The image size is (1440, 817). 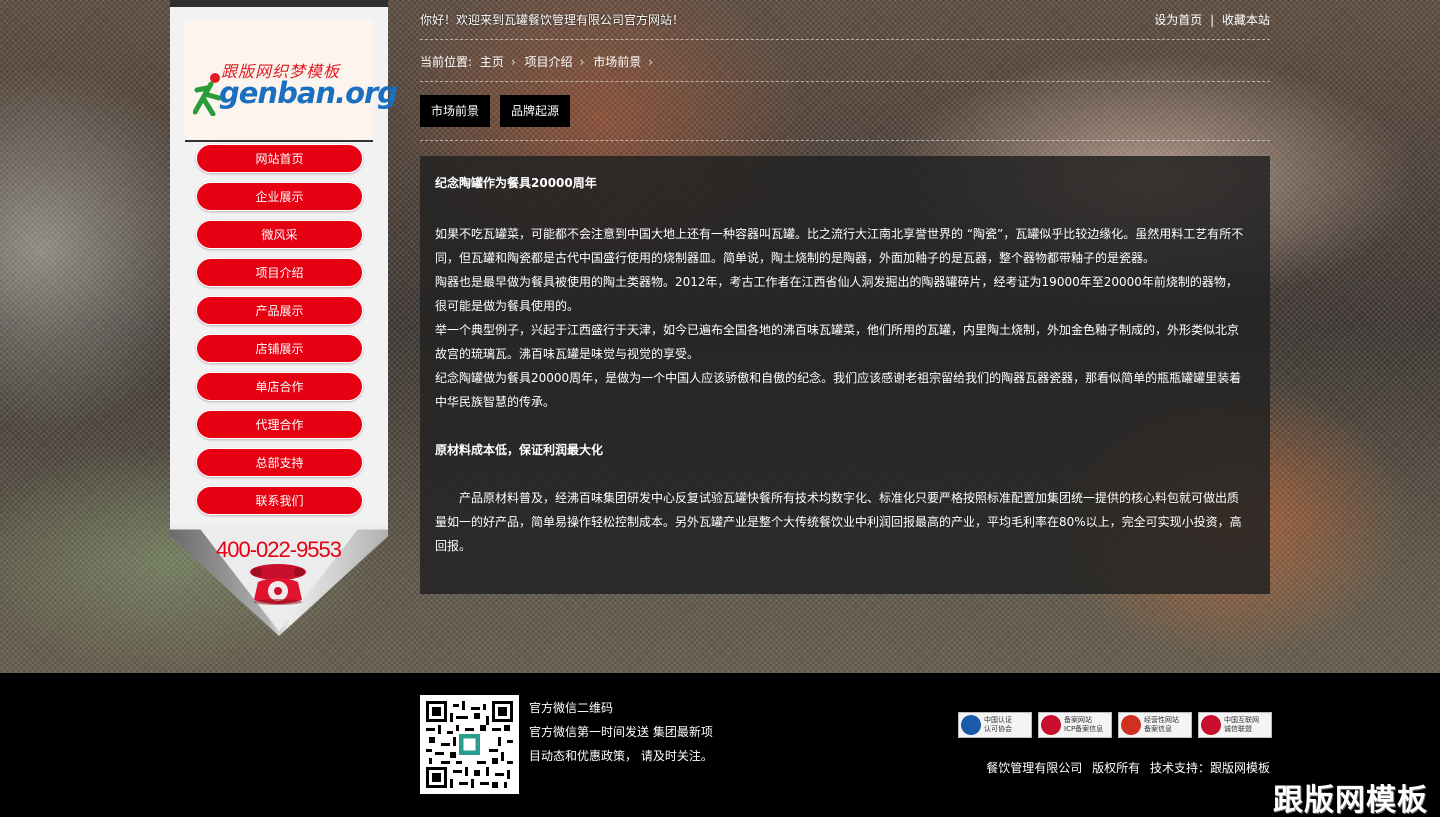 What do you see at coordinates (1161, 720) in the screenshot?
I see `badge-line: 经营性网站` at bounding box center [1161, 720].